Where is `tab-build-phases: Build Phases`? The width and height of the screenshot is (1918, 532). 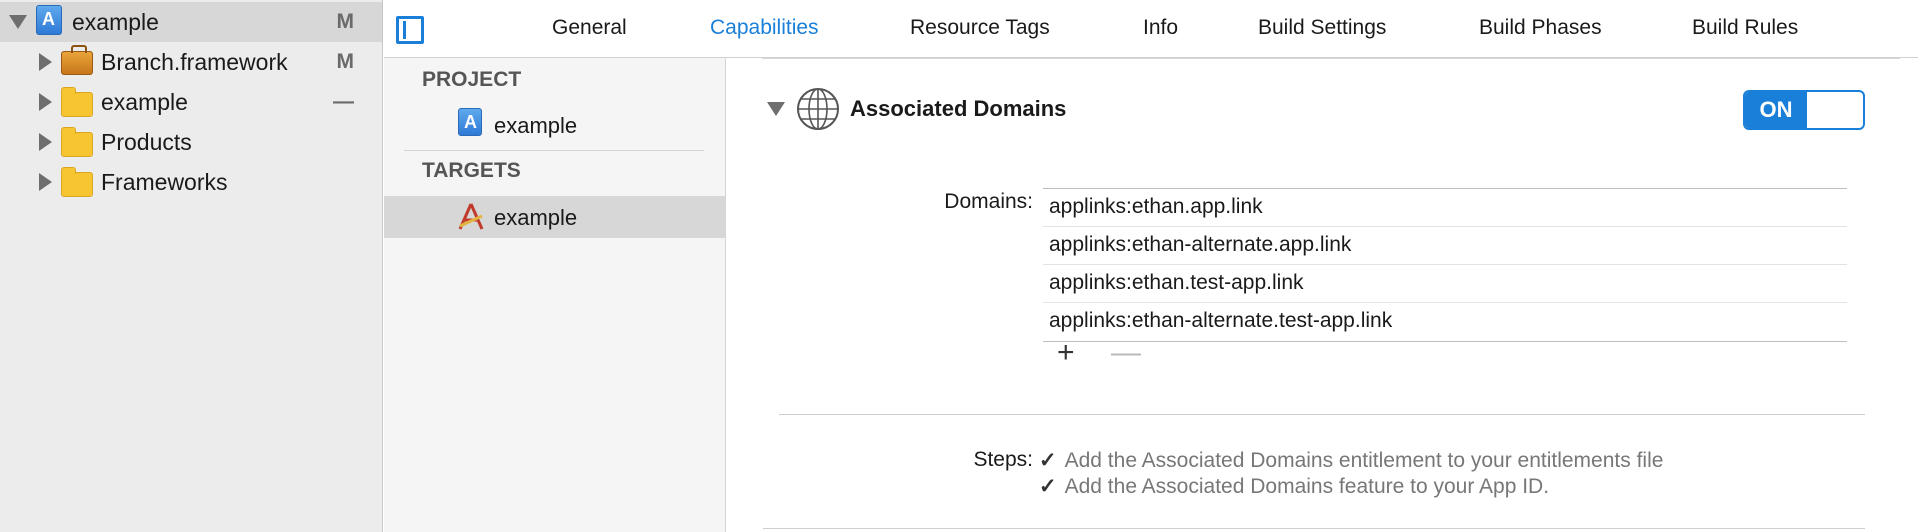 tab-build-phases: Build Phases is located at coordinates (1540, 28).